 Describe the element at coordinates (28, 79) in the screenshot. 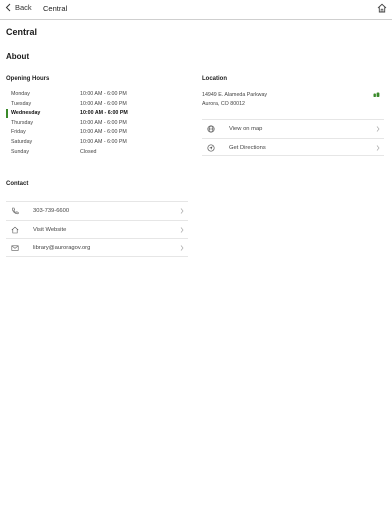

I see `opening-hours-heading: Opening Hours` at that location.